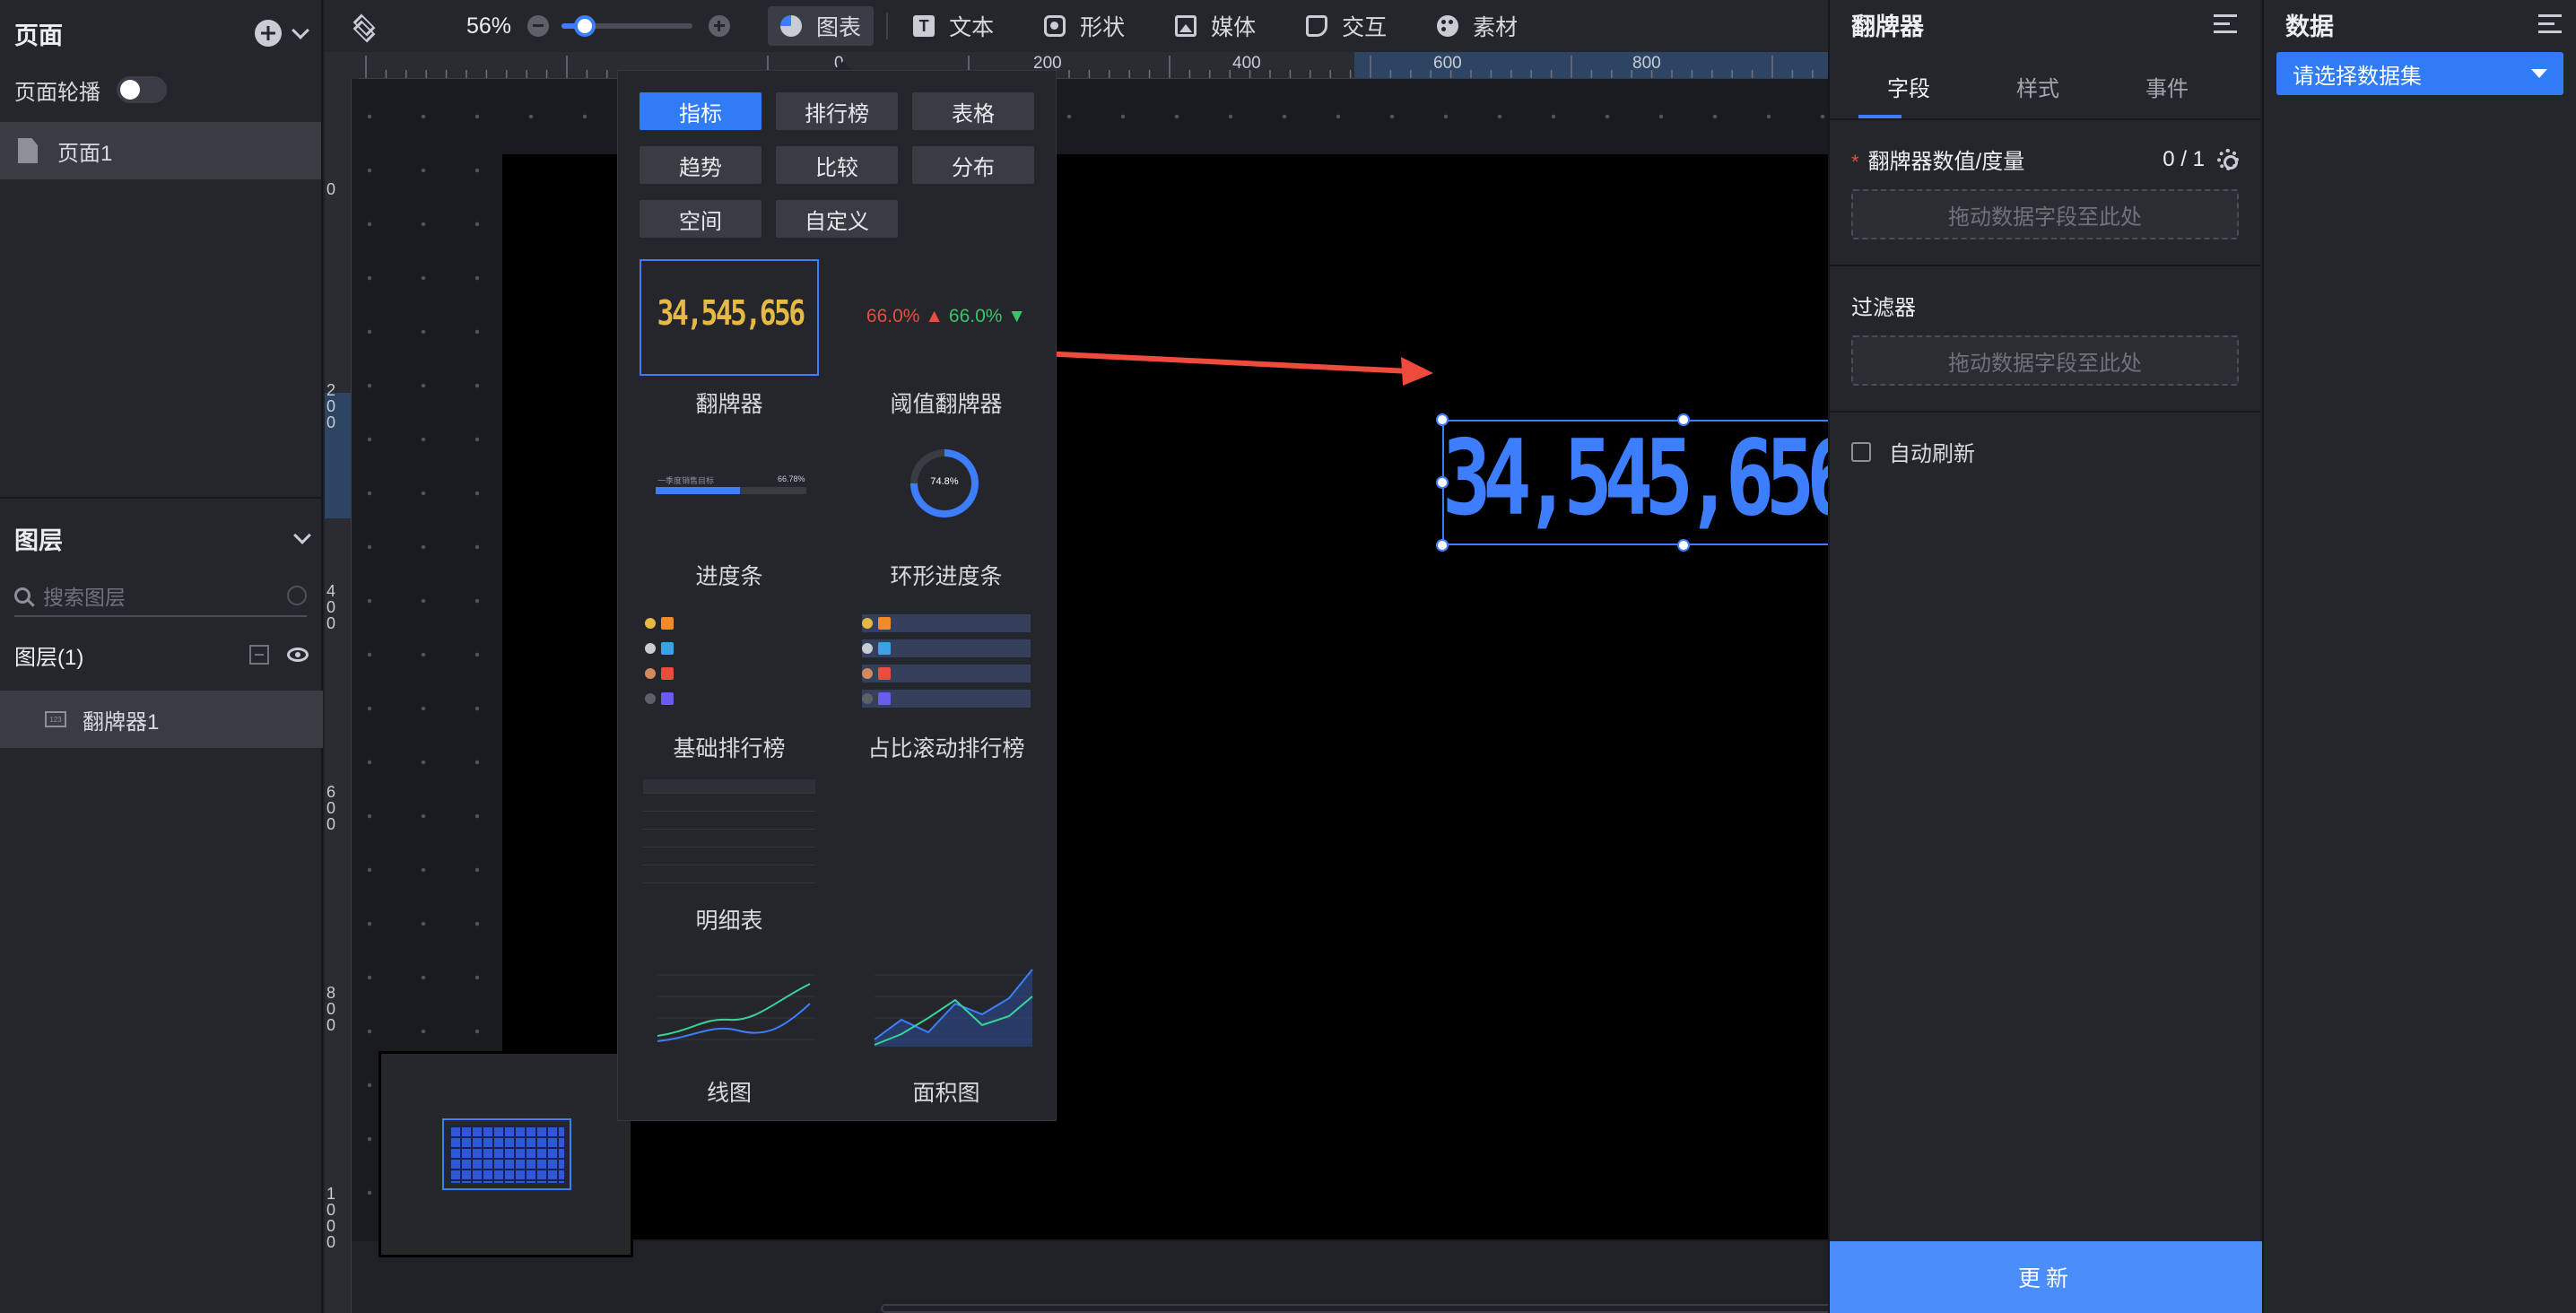 Image resolution: width=2576 pixels, height=1313 pixels. What do you see at coordinates (2045, 326) in the screenshot?
I see `filter-section: 过滤器 拖动数据字段至此处` at bounding box center [2045, 326].